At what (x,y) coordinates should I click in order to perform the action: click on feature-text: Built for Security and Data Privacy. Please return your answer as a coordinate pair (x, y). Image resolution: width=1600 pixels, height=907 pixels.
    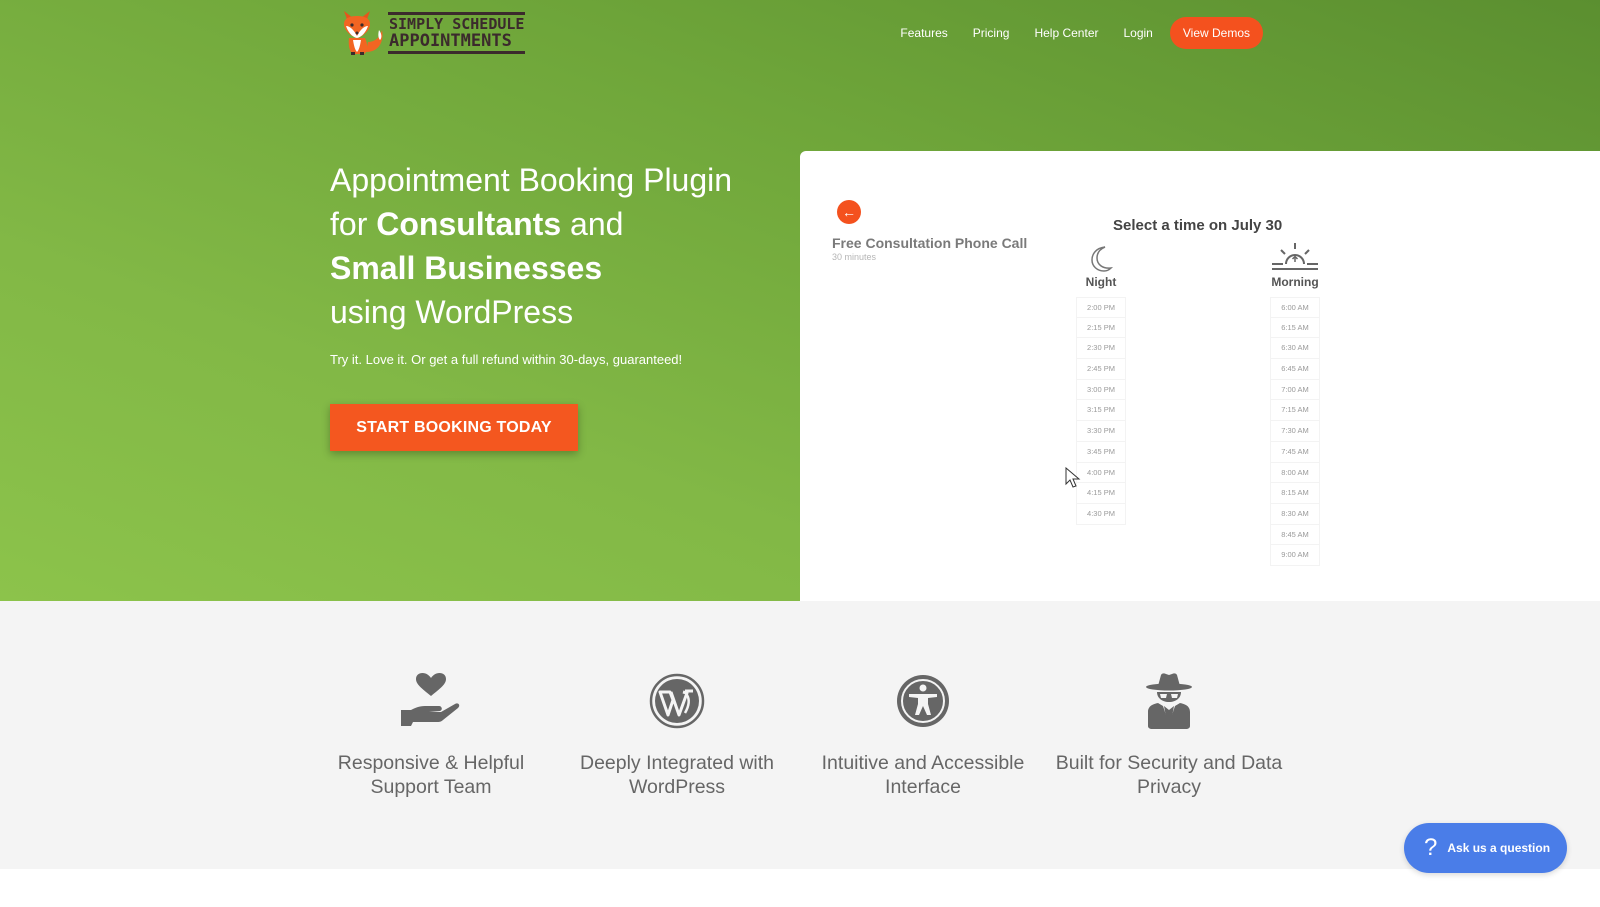
    Looking at the image, I should click on (1169, 775).